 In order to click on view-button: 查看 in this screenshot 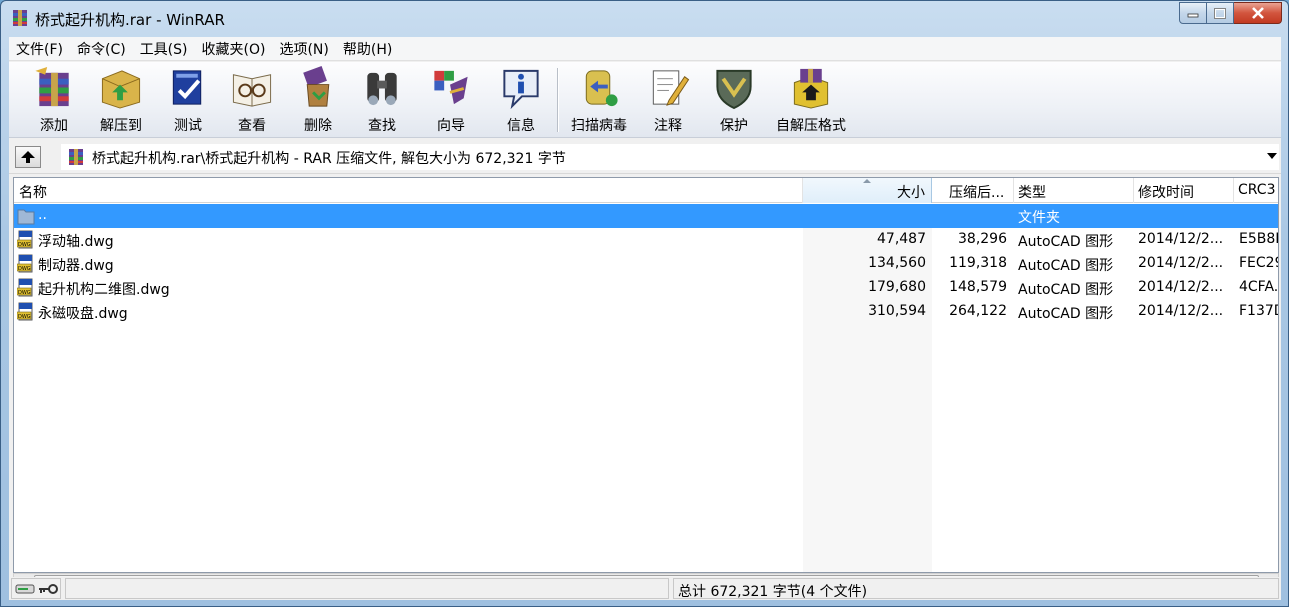, I will do `click(252, 100)`.